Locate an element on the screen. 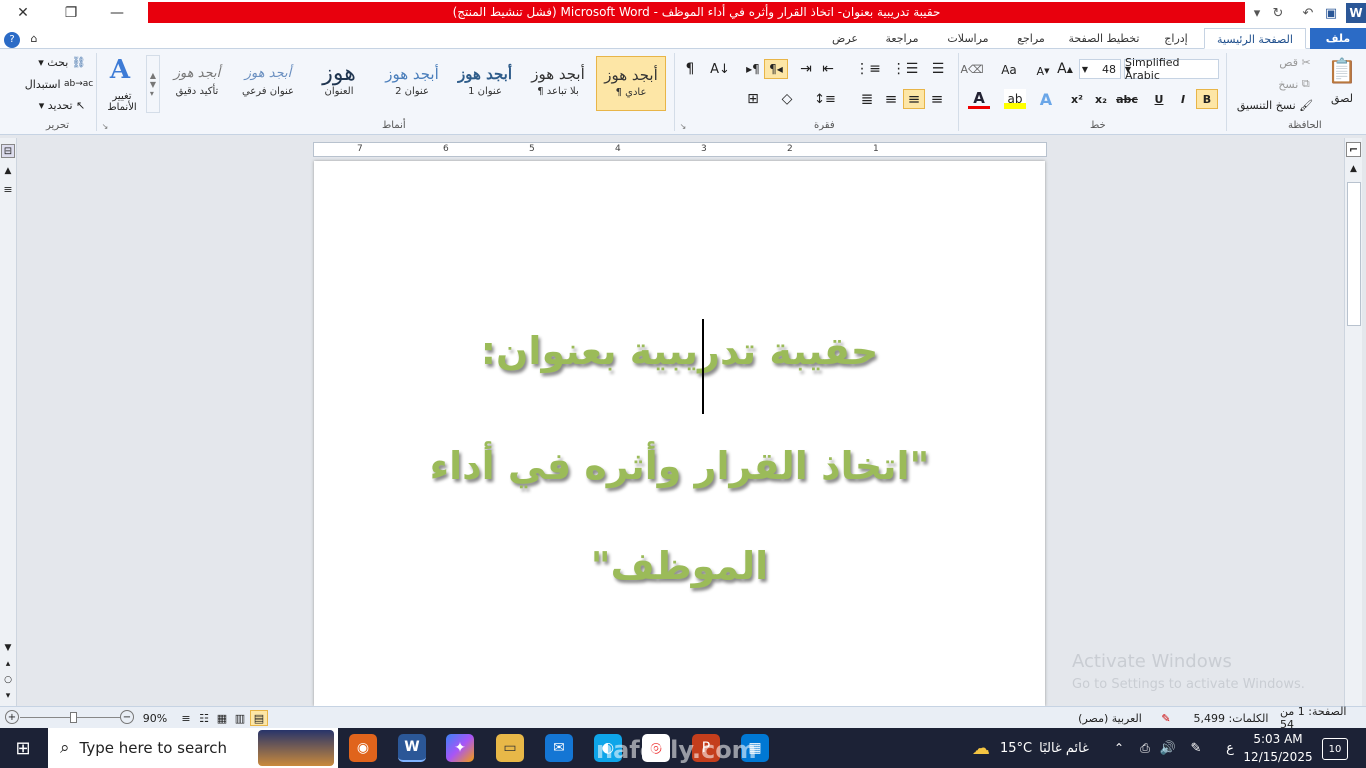  view-icon: ≡ is located at coordinates (8, 189).